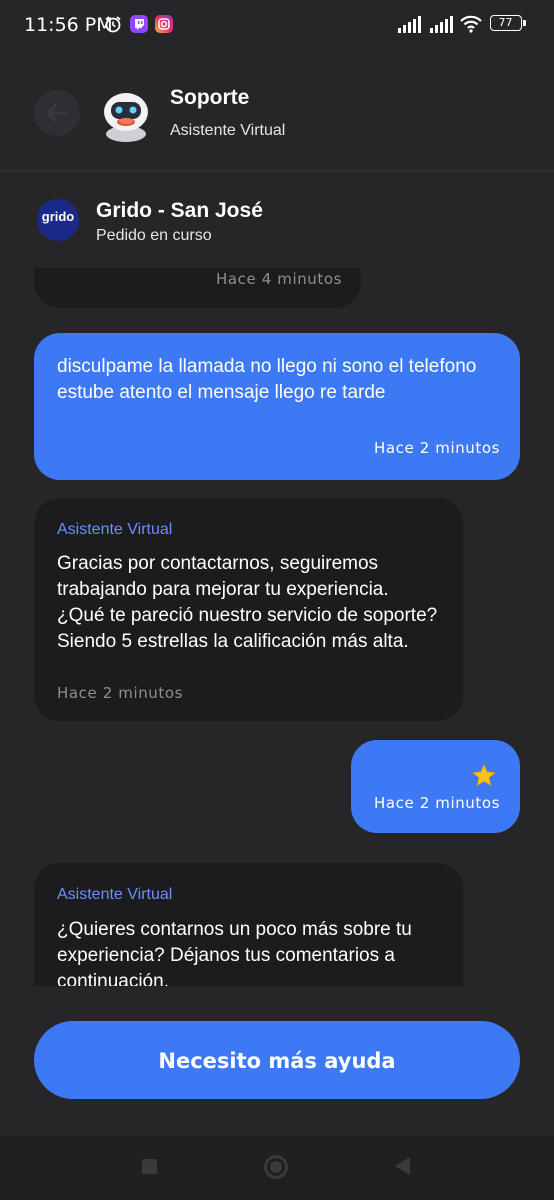 The width and height of the screenshot is (554, 1200). I want to click on wifi-icon, so click(471, 24).